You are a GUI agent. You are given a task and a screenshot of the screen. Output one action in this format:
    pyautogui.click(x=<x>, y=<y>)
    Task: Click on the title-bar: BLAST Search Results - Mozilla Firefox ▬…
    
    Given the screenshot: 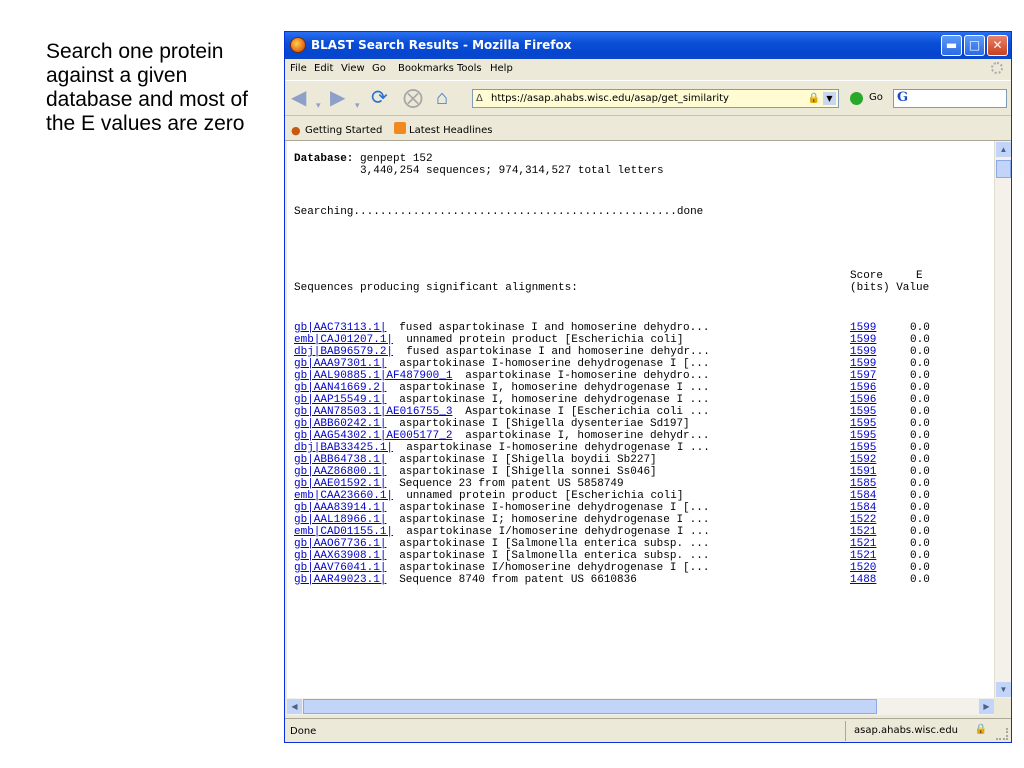 What is the action you would take?
    pyautogui.click(x=648, y=45)
    